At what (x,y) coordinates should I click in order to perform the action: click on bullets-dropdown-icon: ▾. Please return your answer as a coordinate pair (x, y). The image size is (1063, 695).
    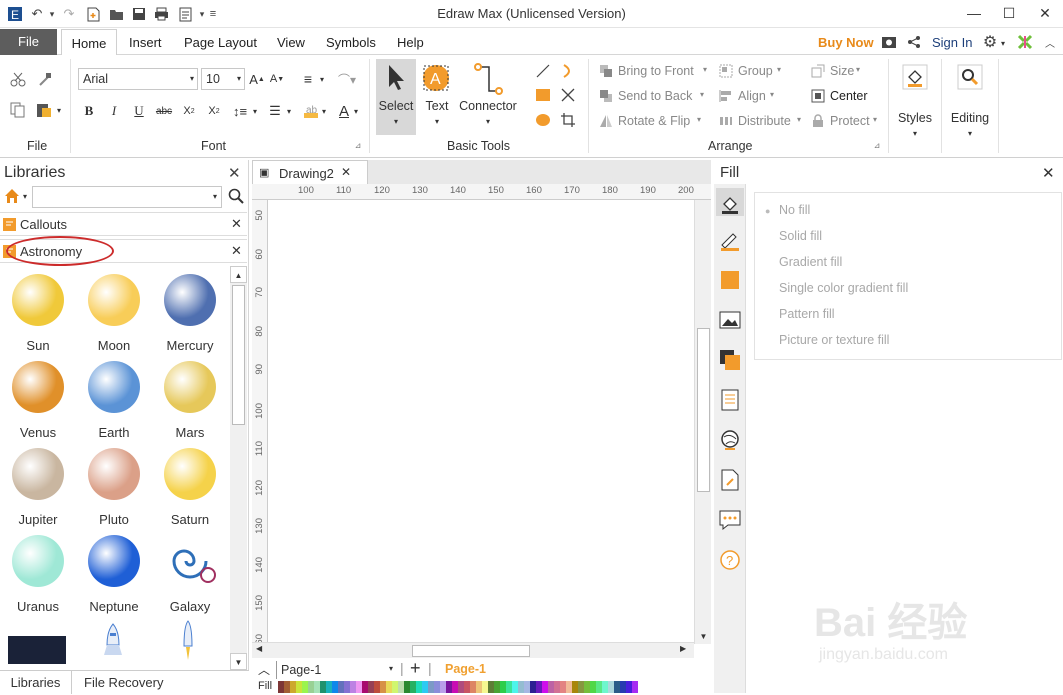
    Looking at the image, I should click on (289, 111).